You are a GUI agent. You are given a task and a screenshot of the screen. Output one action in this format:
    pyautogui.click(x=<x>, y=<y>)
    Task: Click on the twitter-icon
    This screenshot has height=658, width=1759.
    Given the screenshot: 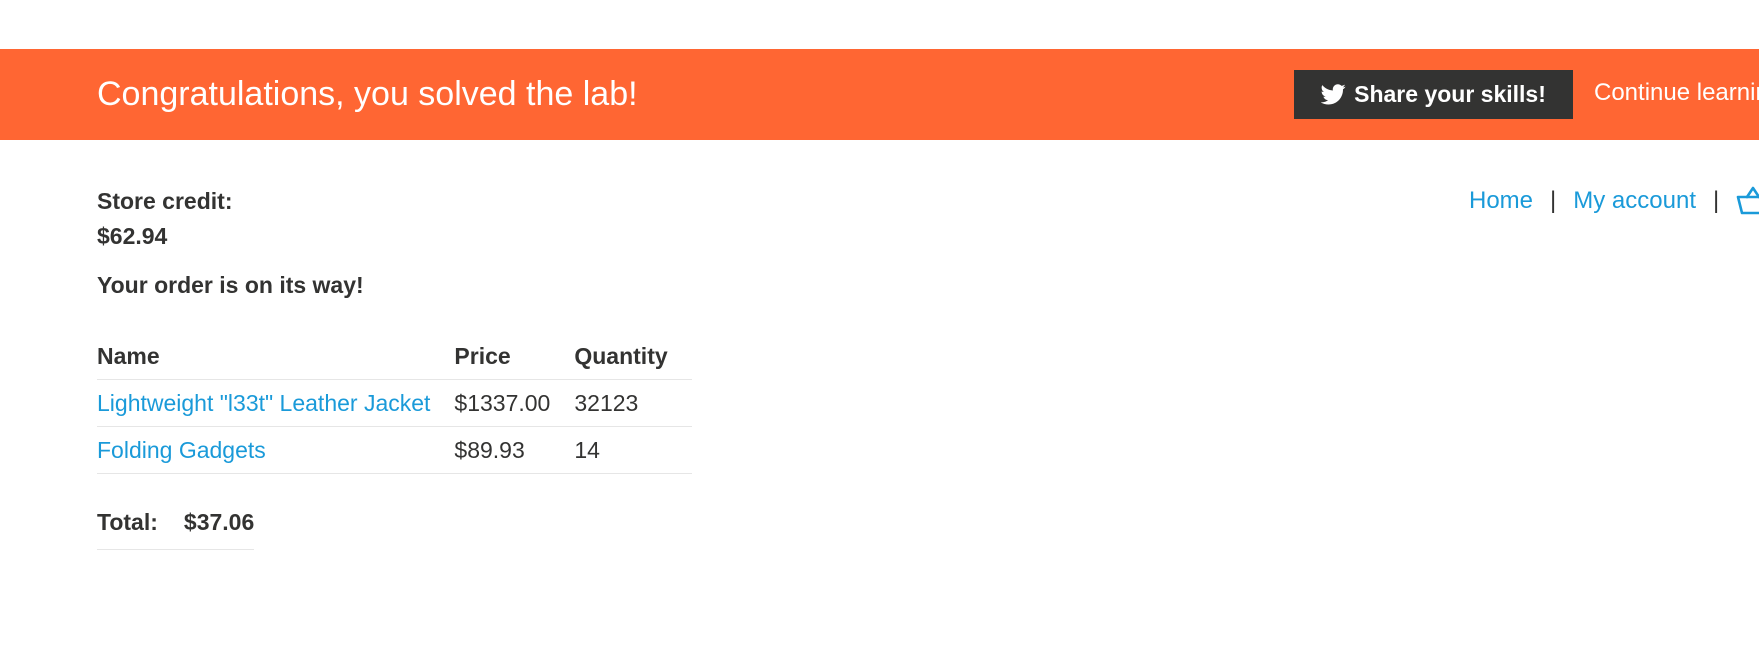 What is the action you would take?
    pyautogui.click(x=1333, y=94)
    